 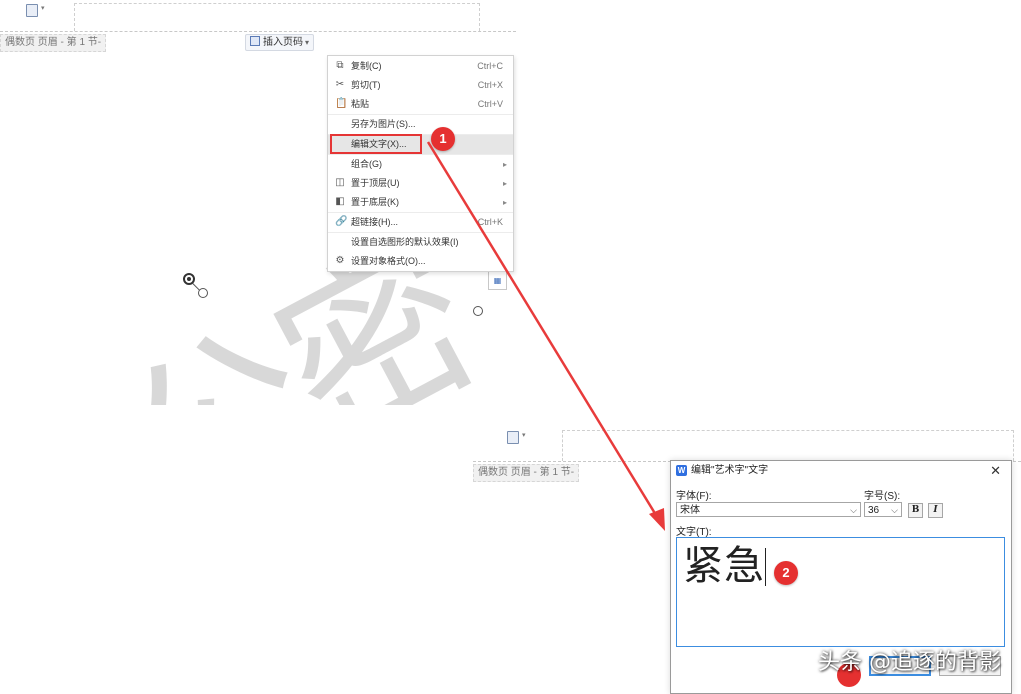 I want to click on menu-item-label: 组合(G), so click(x=366, y=164).